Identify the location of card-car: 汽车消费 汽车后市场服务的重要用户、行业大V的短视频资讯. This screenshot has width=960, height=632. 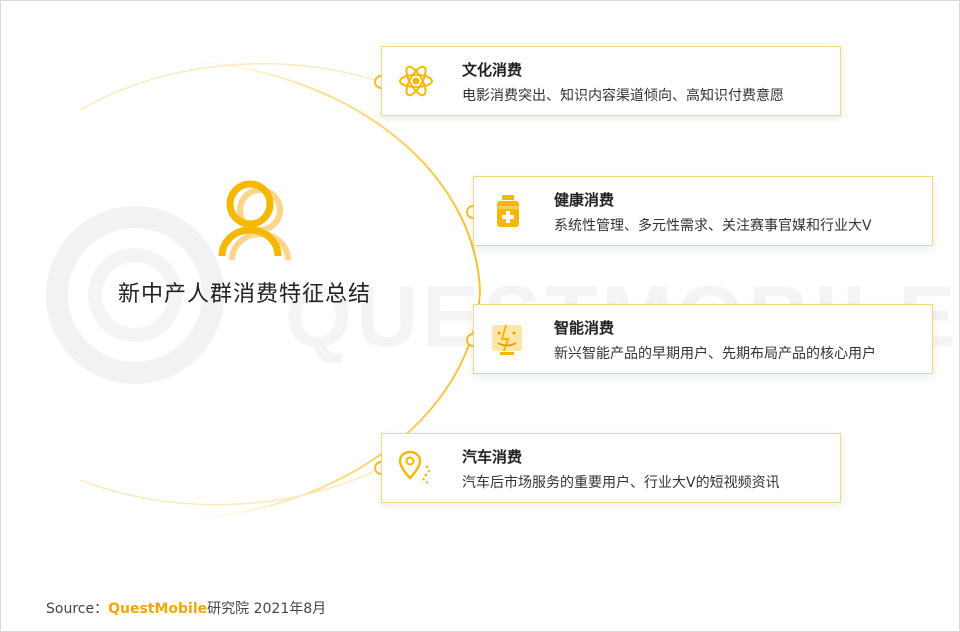
(611, 468).